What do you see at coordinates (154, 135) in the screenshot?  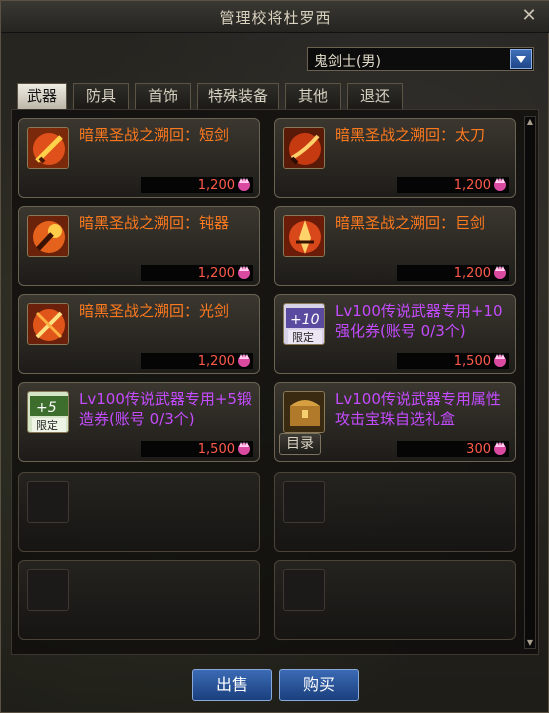 I see `item-name: 暗黑圣战之溯回：短剑` at bounding box center [154, 135].